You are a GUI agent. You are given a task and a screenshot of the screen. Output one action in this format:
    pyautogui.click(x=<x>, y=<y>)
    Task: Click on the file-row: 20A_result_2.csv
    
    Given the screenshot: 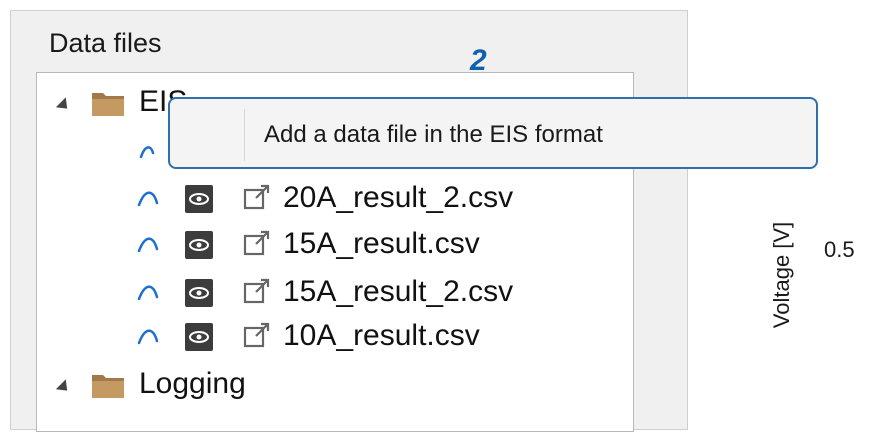 What is the action you would take?
    pyautogui.click(x=335, y=201)
    